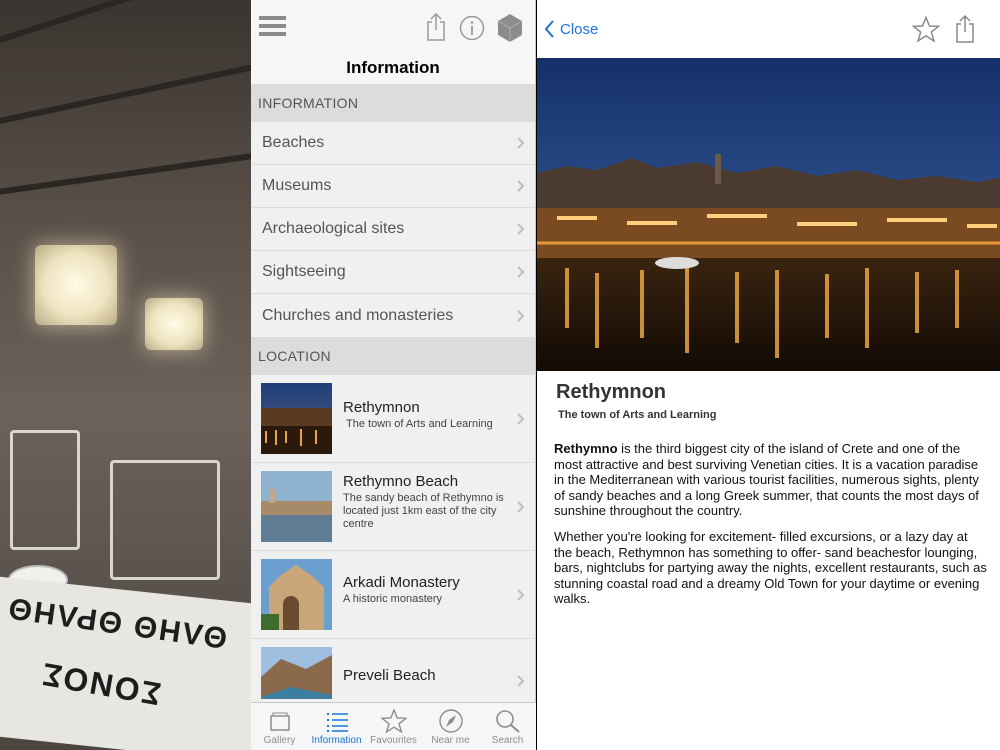  What do you see at coordinates (768, 29) in the screenshot?
I see `detail-toolbar: Close` at bounding box center [768, 29].